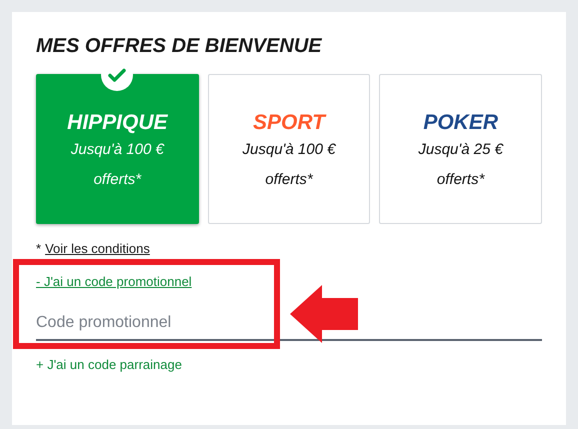  I want to click on offer-name: HIPPIQUE, so click(117, 122).